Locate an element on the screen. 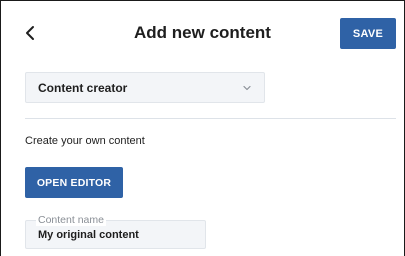 Image resolution: width=405 pixels, height=256 pixels. content-name-label: Content name is located at coordinates (71, 220).